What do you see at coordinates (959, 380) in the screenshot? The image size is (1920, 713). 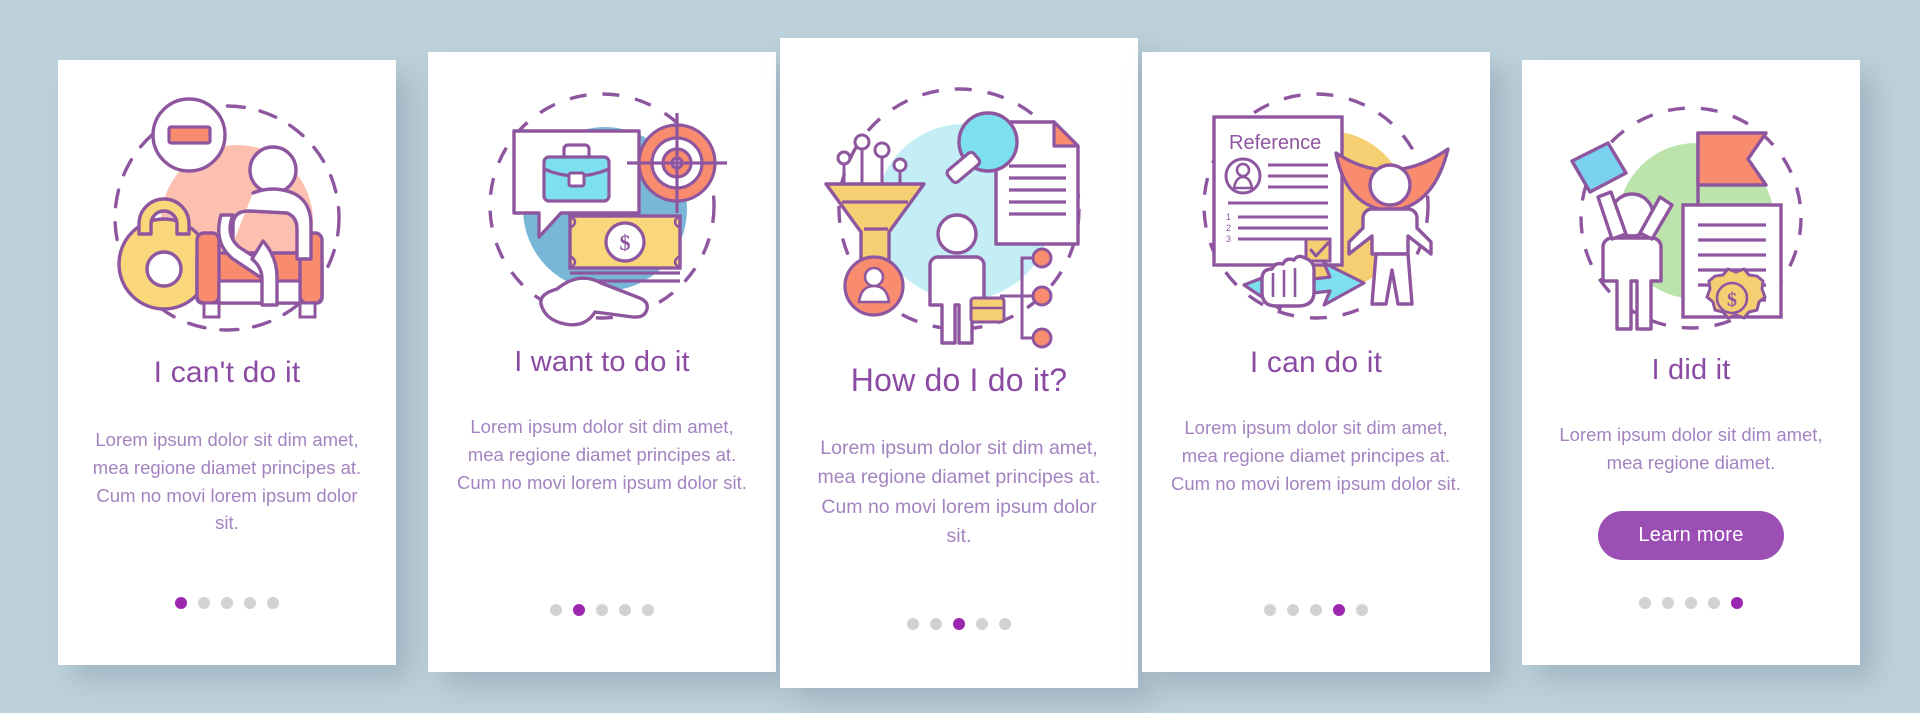 I see `card-title: How do I do it?` at bounding box center [959, 380].